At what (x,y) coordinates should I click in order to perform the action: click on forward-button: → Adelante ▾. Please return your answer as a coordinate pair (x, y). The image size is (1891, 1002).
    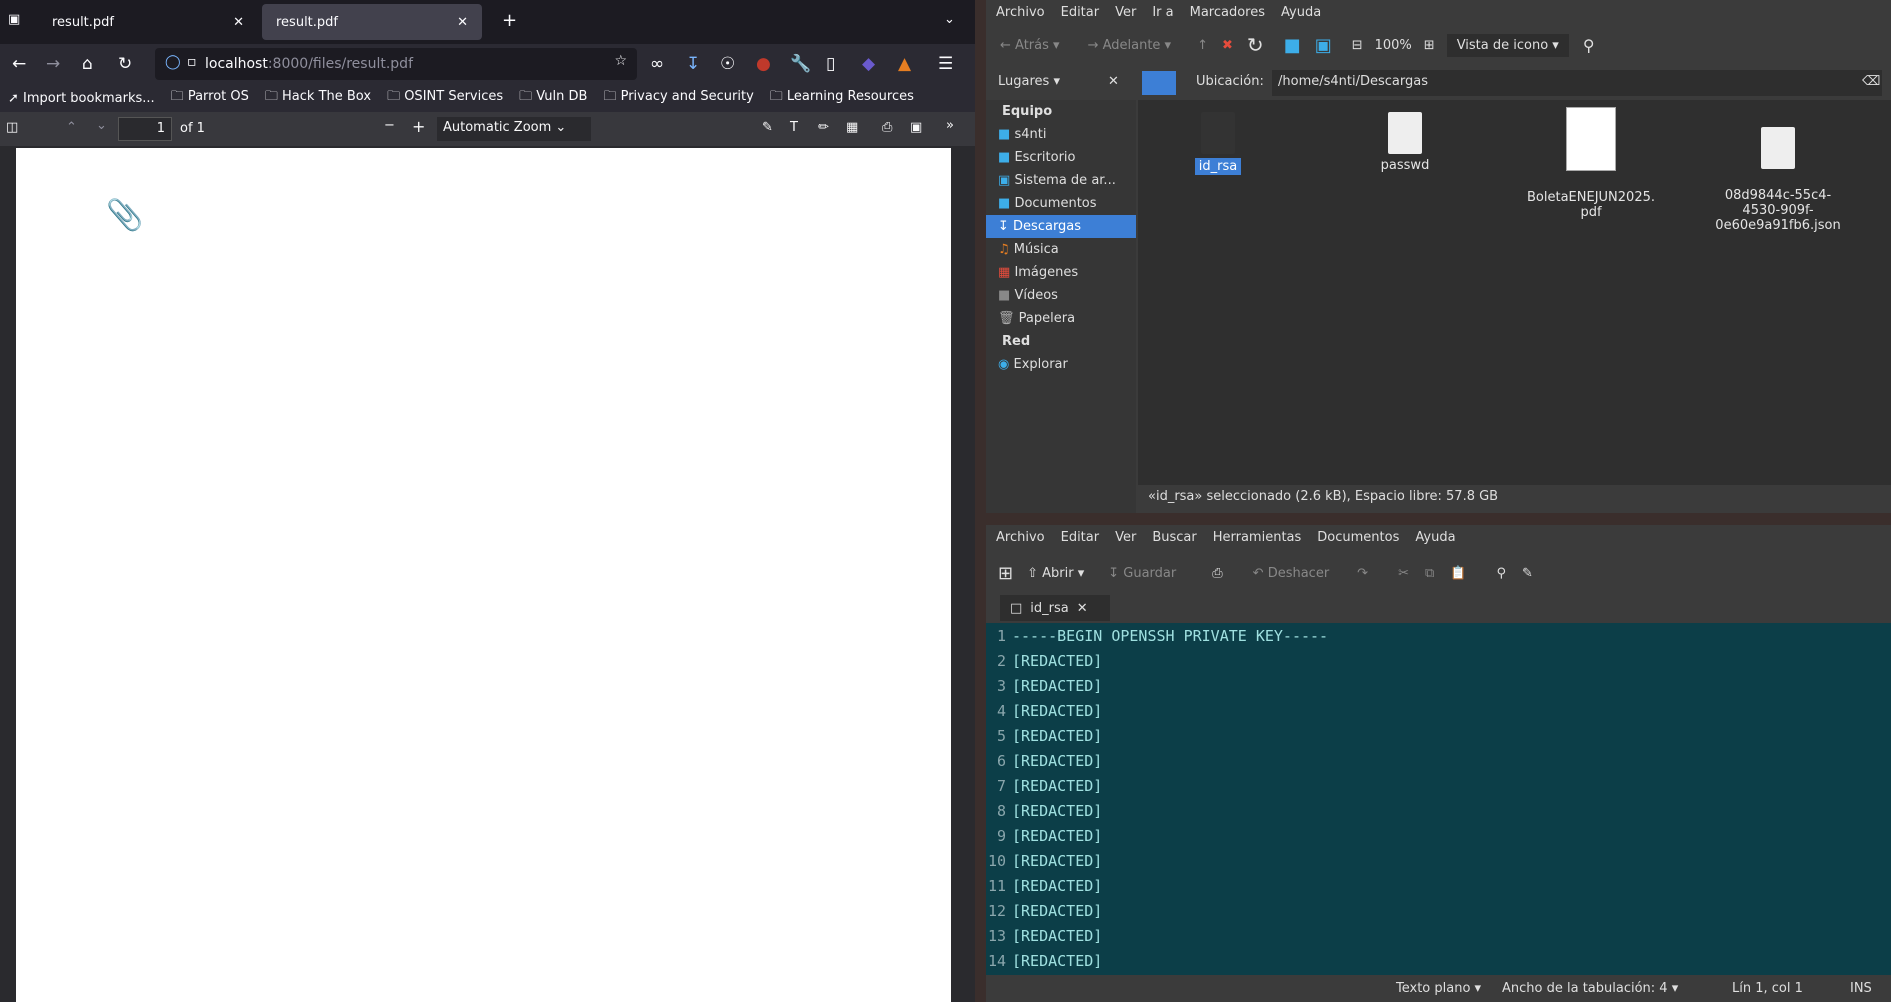
    Looking at the image, I should click on (1130, 45).